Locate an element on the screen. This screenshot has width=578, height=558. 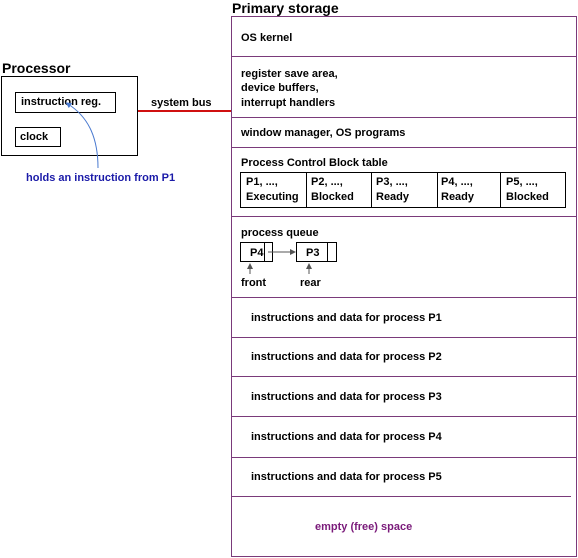
annotation-arrow is located at coordinates (82, 135).